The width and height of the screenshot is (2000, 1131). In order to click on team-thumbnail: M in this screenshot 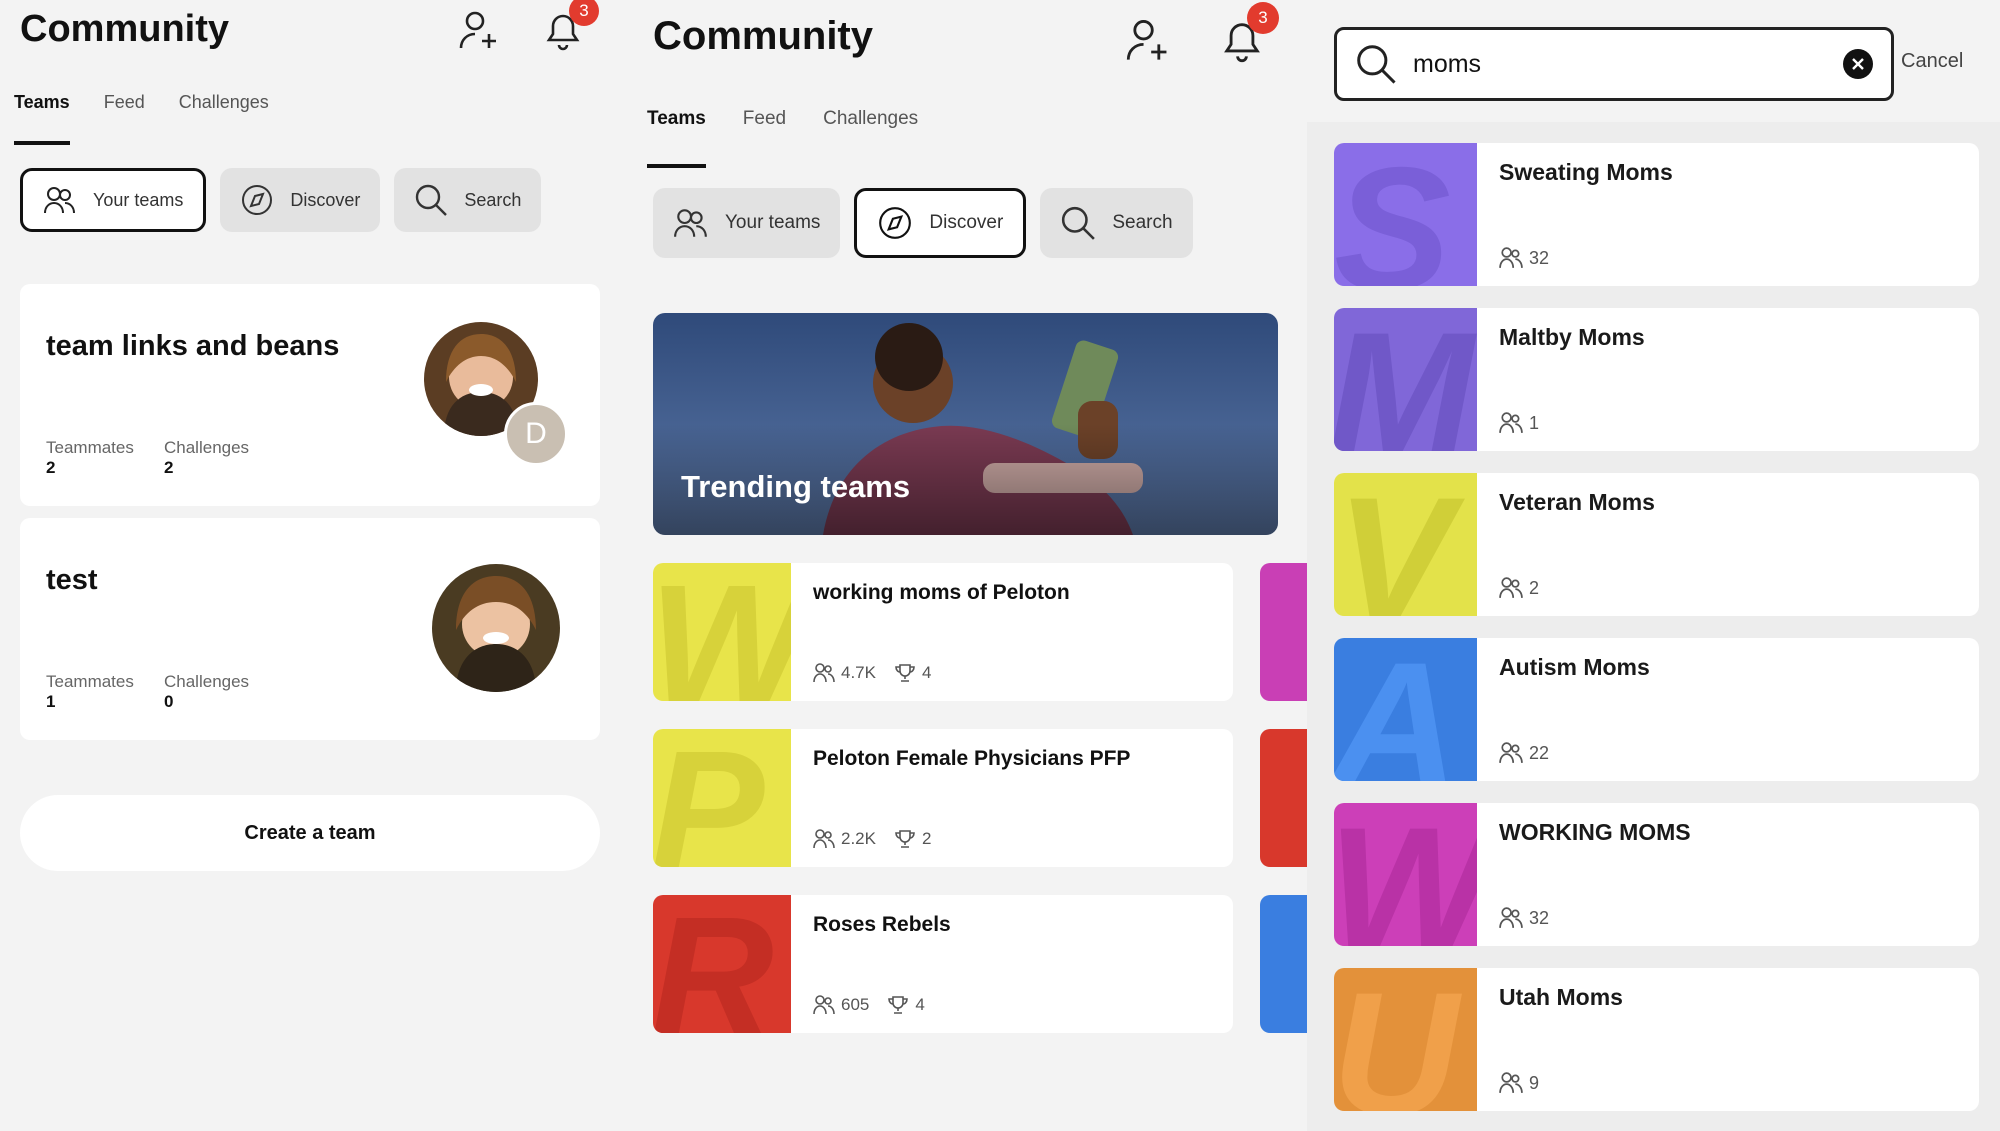, I will do `click(1405, 379)`.